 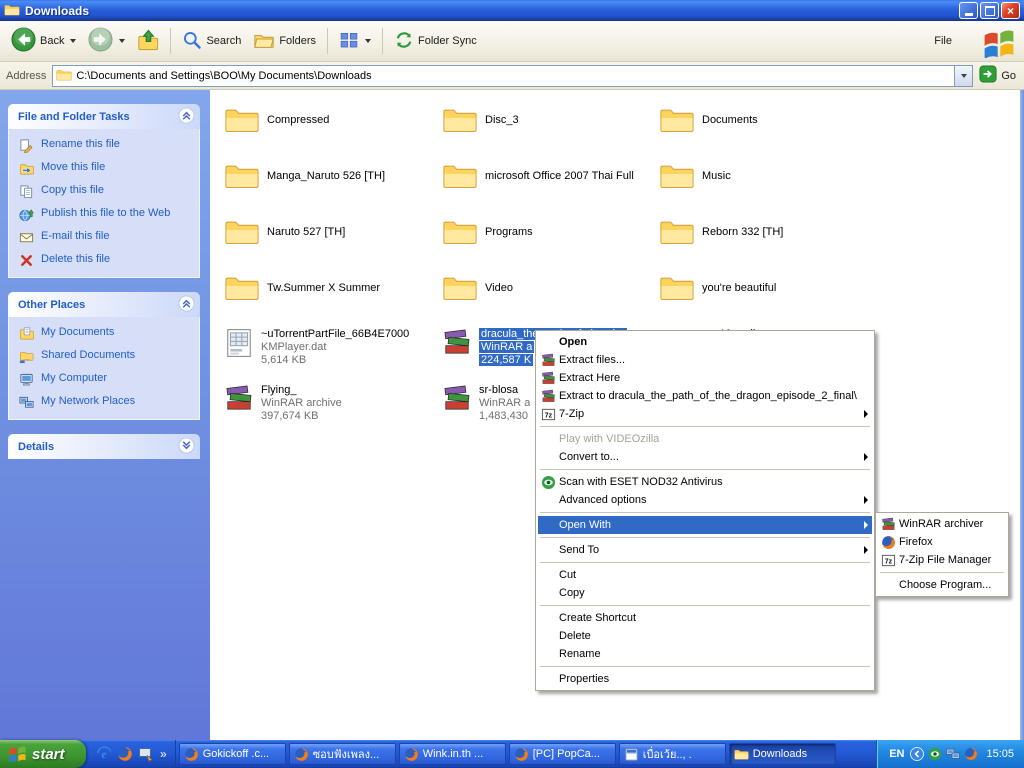 What do you see at coordinates (585, 525) in the screenshot?
I see `menu-item-label: Open With` at bounding box center [585, 525].